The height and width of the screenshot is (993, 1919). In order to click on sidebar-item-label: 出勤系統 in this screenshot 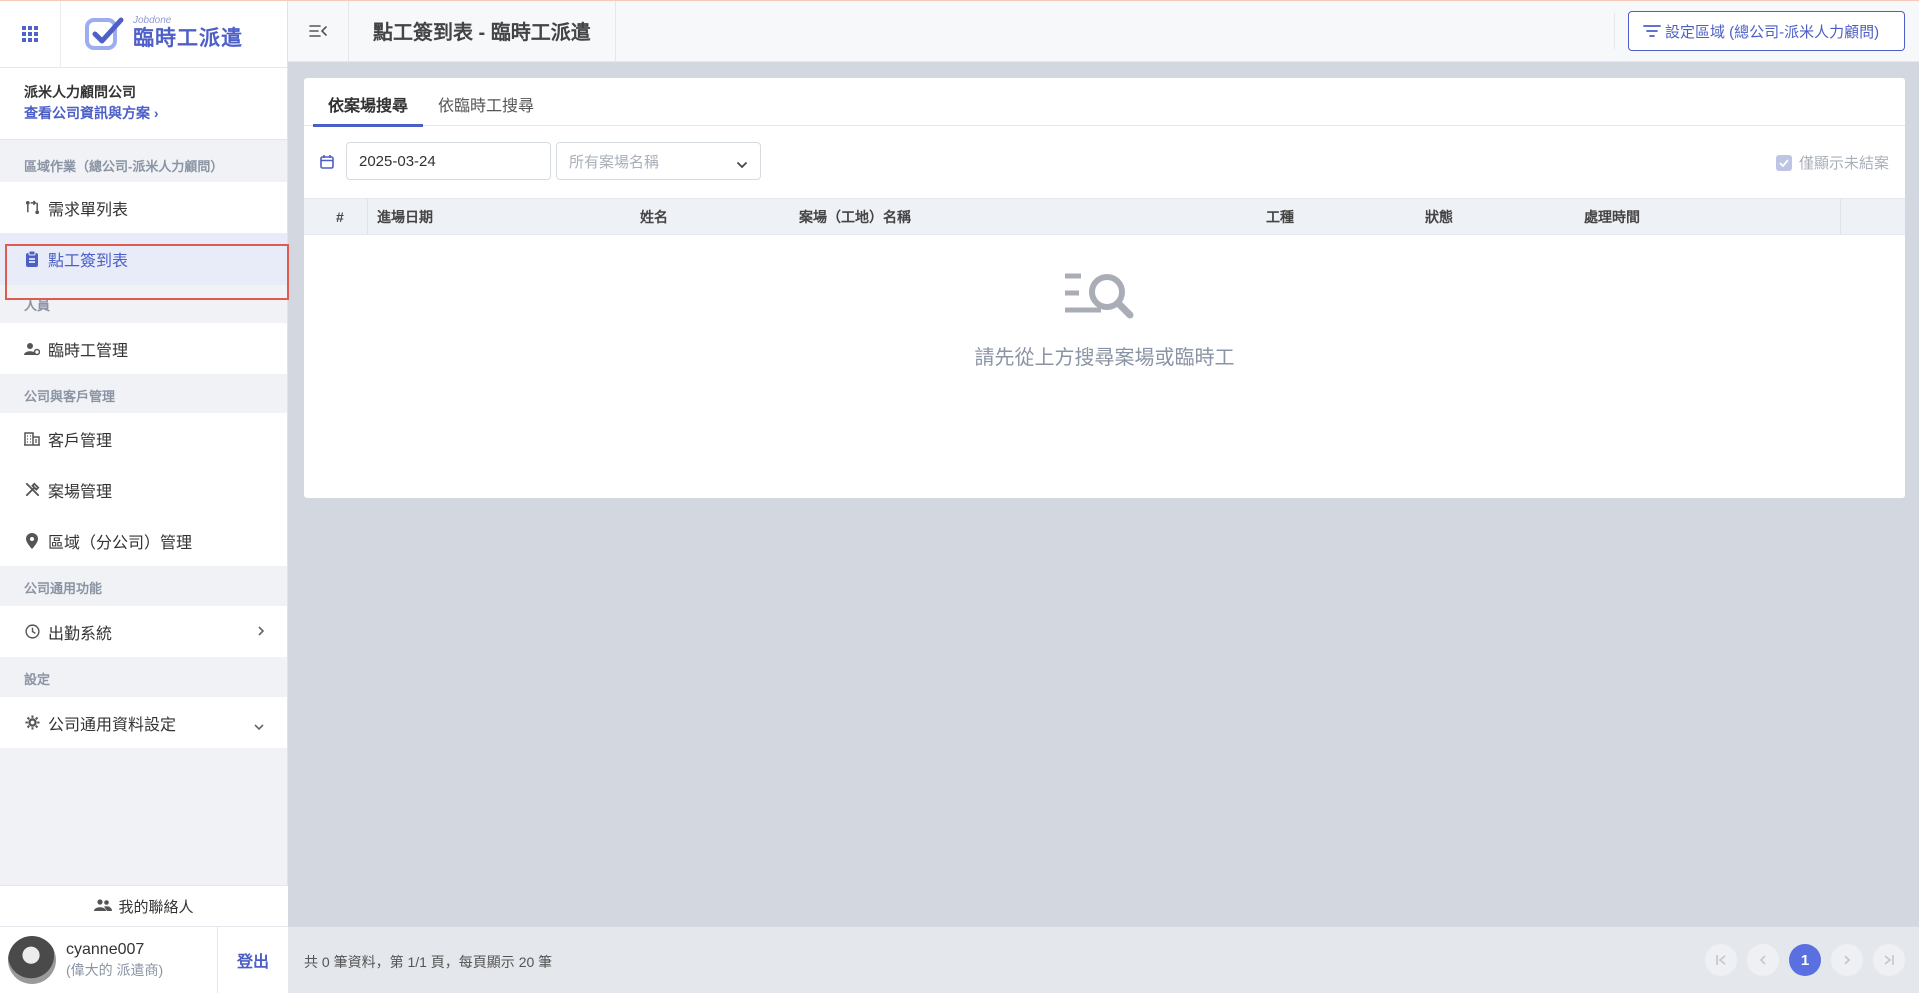, I will do `click(80, 634)`.